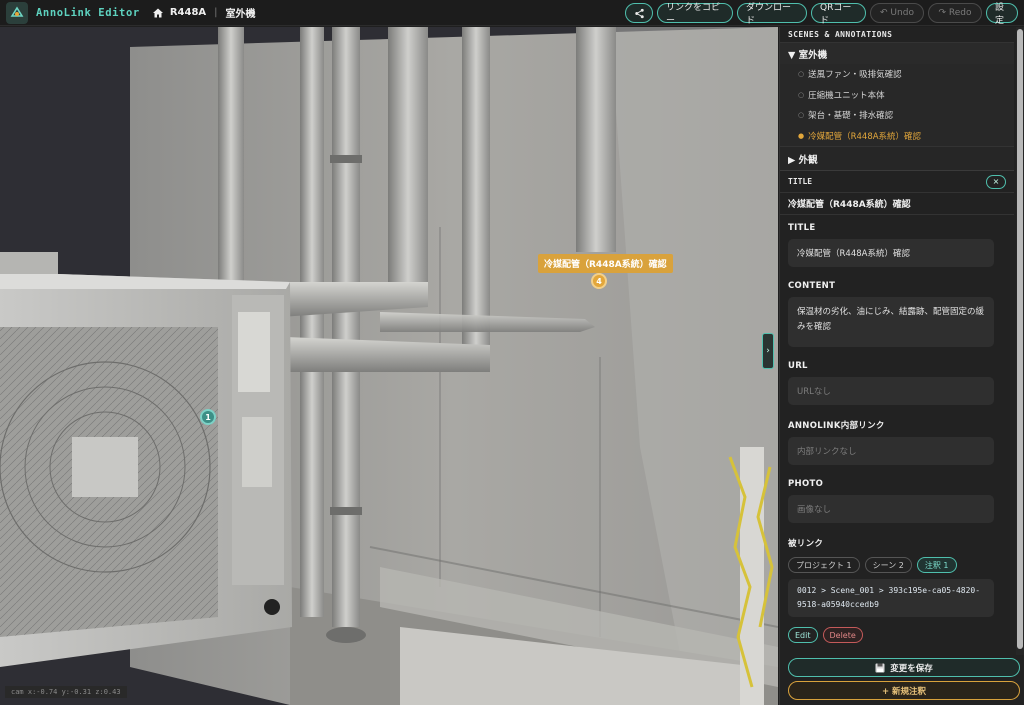 This screenshot has width=1024, height=705. Describe the element at coordinates (897, 115) in the screenshot. I see `annotation-item: ○ 架台・基礎・排水確認` at that location.